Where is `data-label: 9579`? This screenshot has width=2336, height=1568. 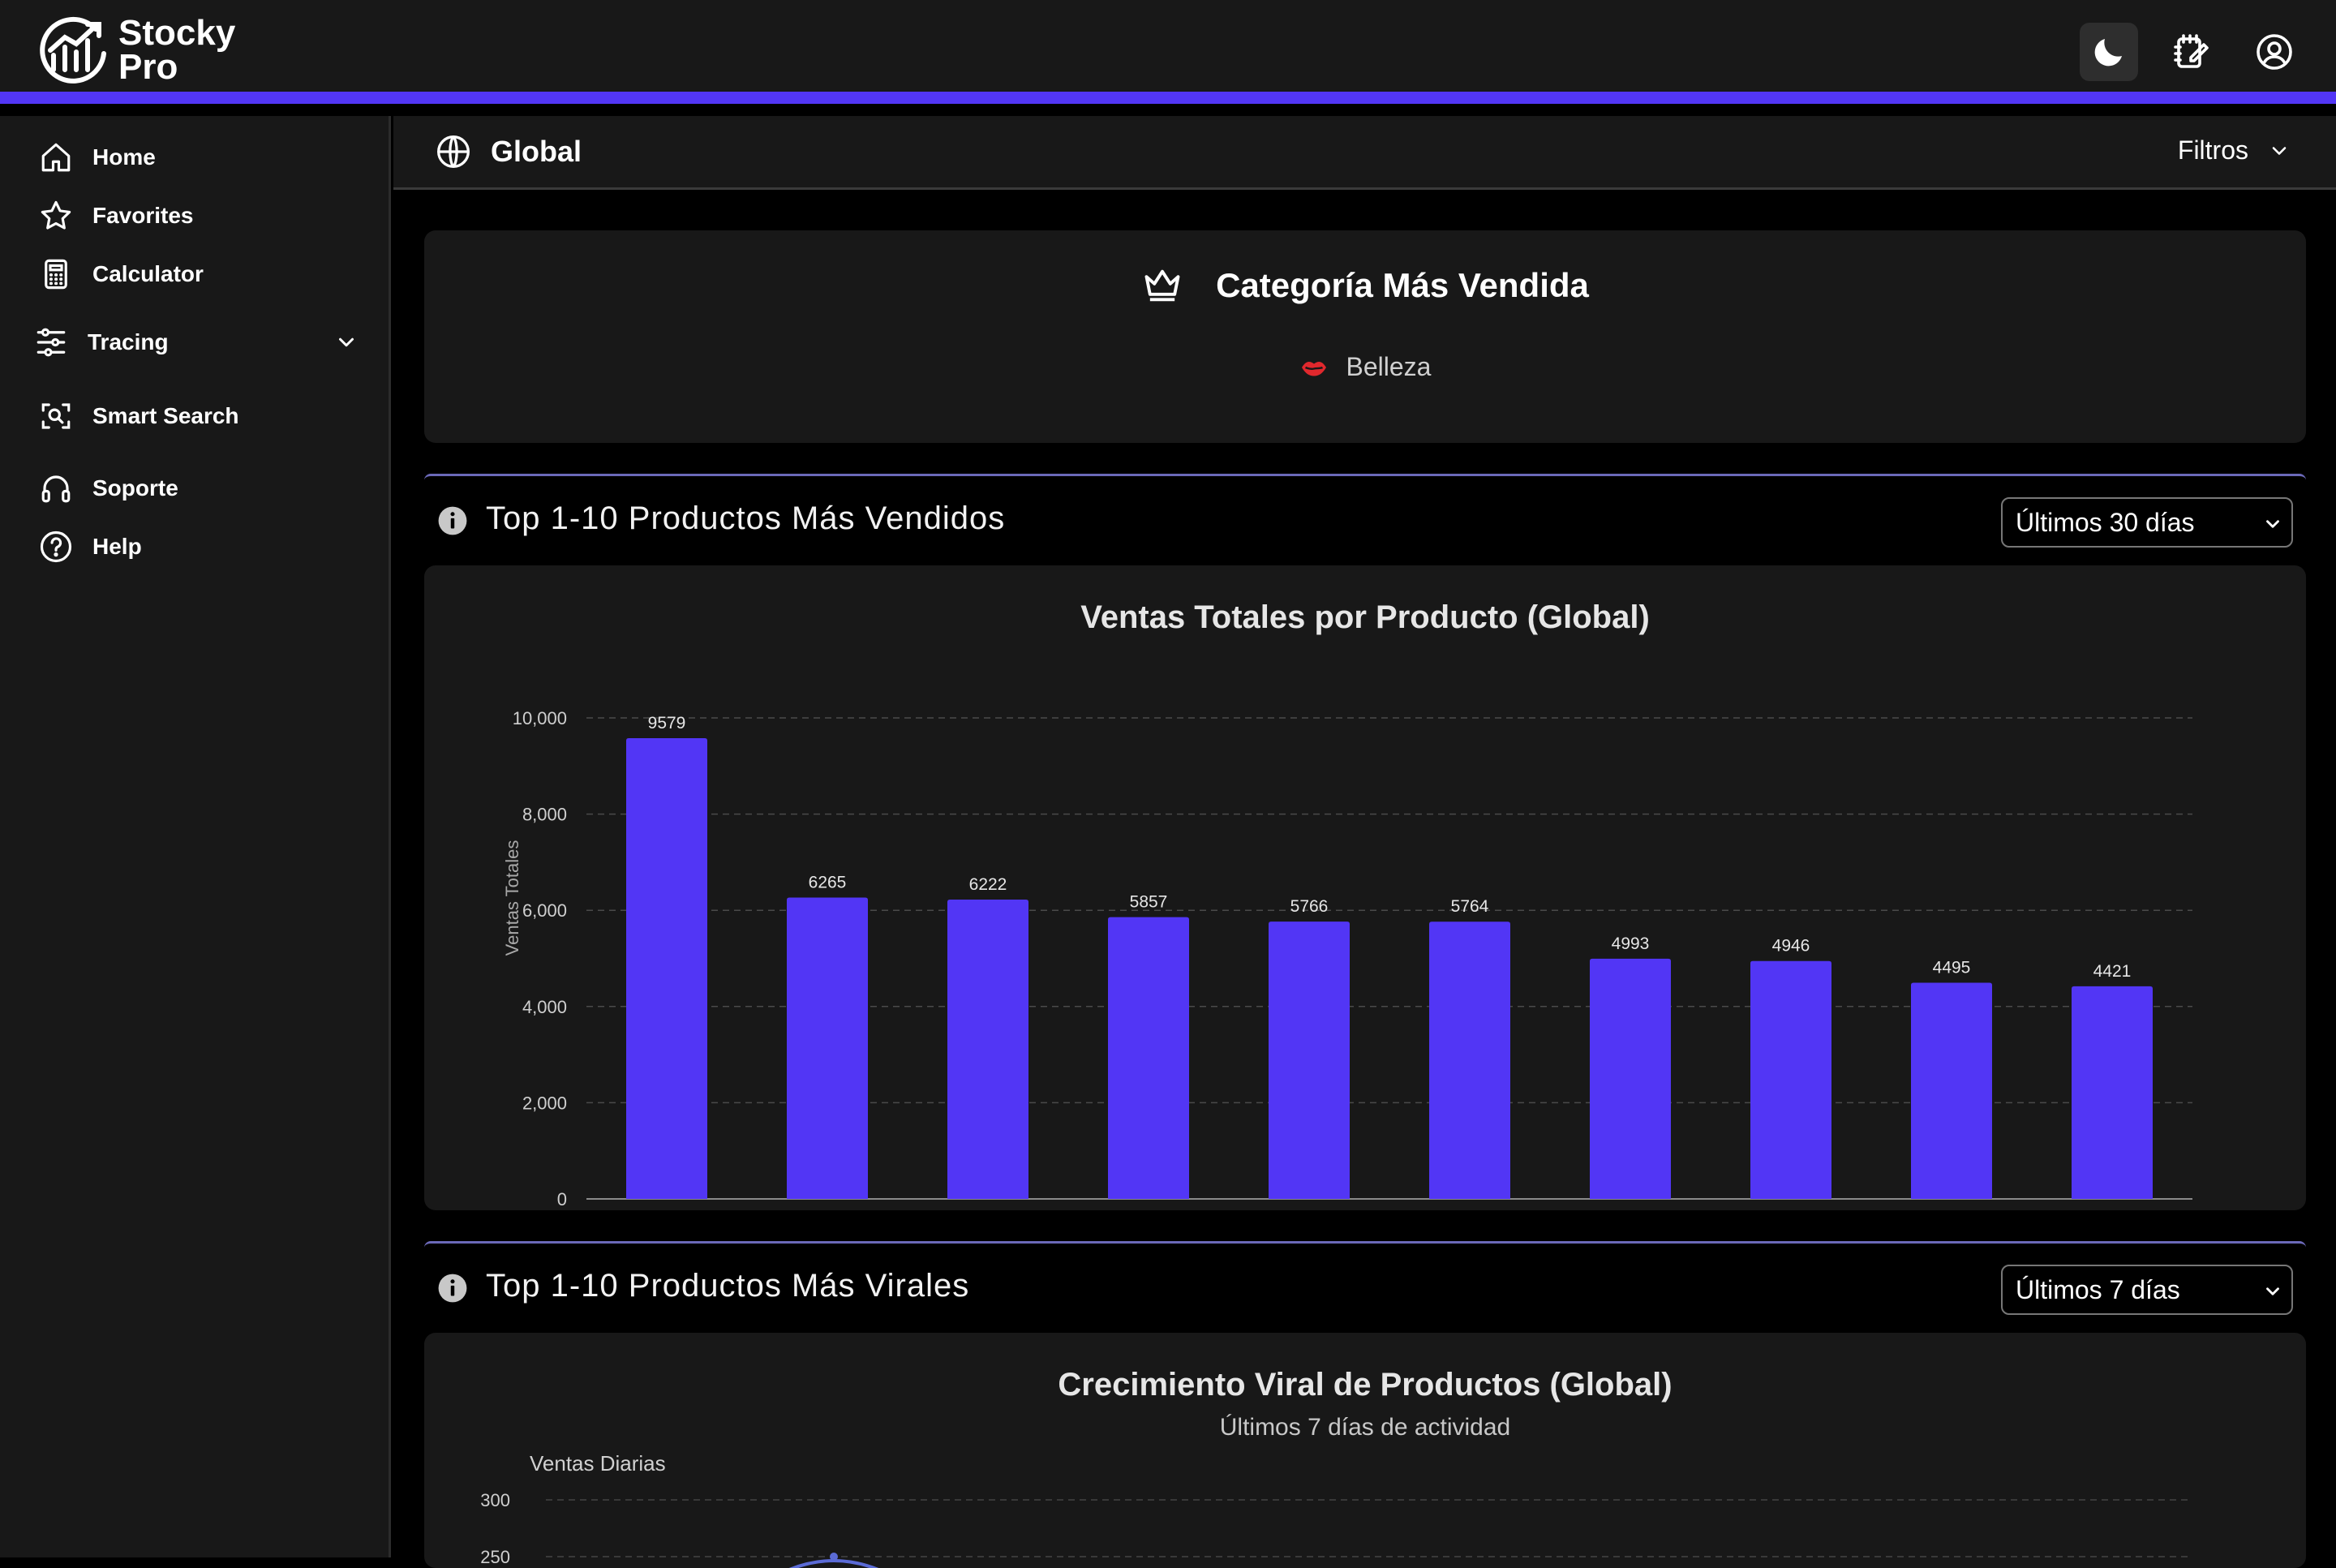
data-label: 9579 is located at coordinates (667, 723).